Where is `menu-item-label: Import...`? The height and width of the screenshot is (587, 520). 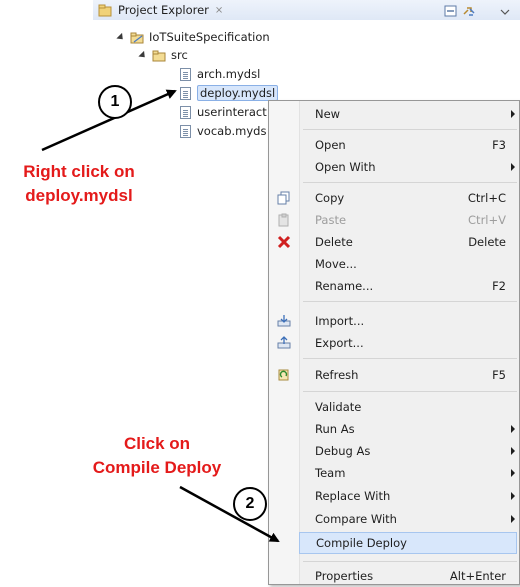
menu-item-label: Import... is located at coordinates (340, 321).